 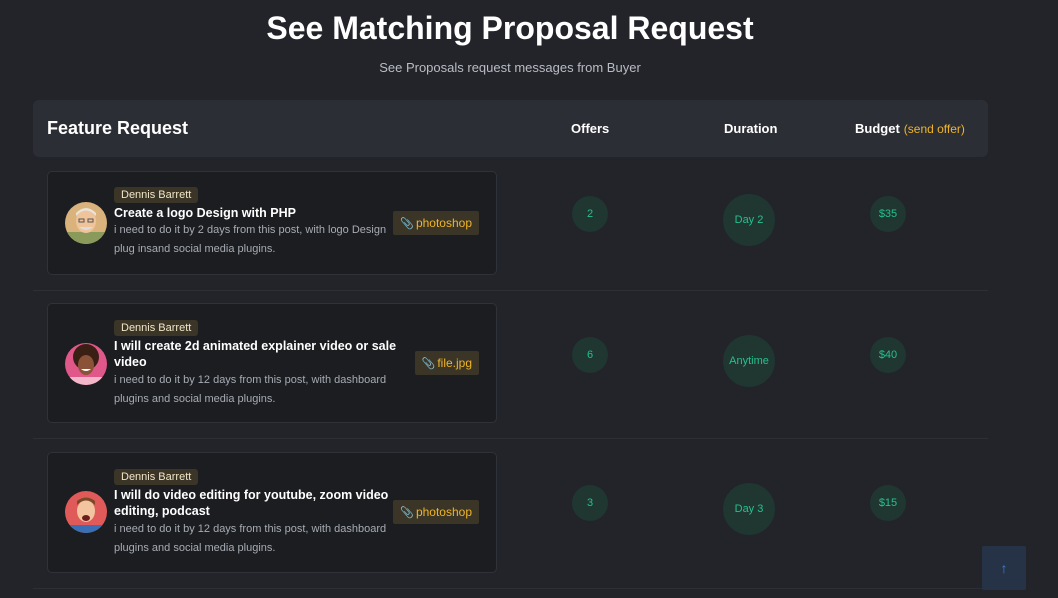 What do you see at coordinates (749, 361) in the screenshot?
I see `duration-badge: Anytime` at bounding box center [749, 361].